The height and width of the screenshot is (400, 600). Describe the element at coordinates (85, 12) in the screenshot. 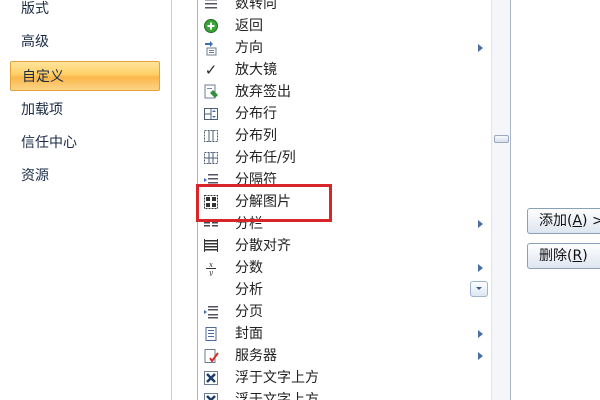

I see `nav-item-layout: 版式` at that location.